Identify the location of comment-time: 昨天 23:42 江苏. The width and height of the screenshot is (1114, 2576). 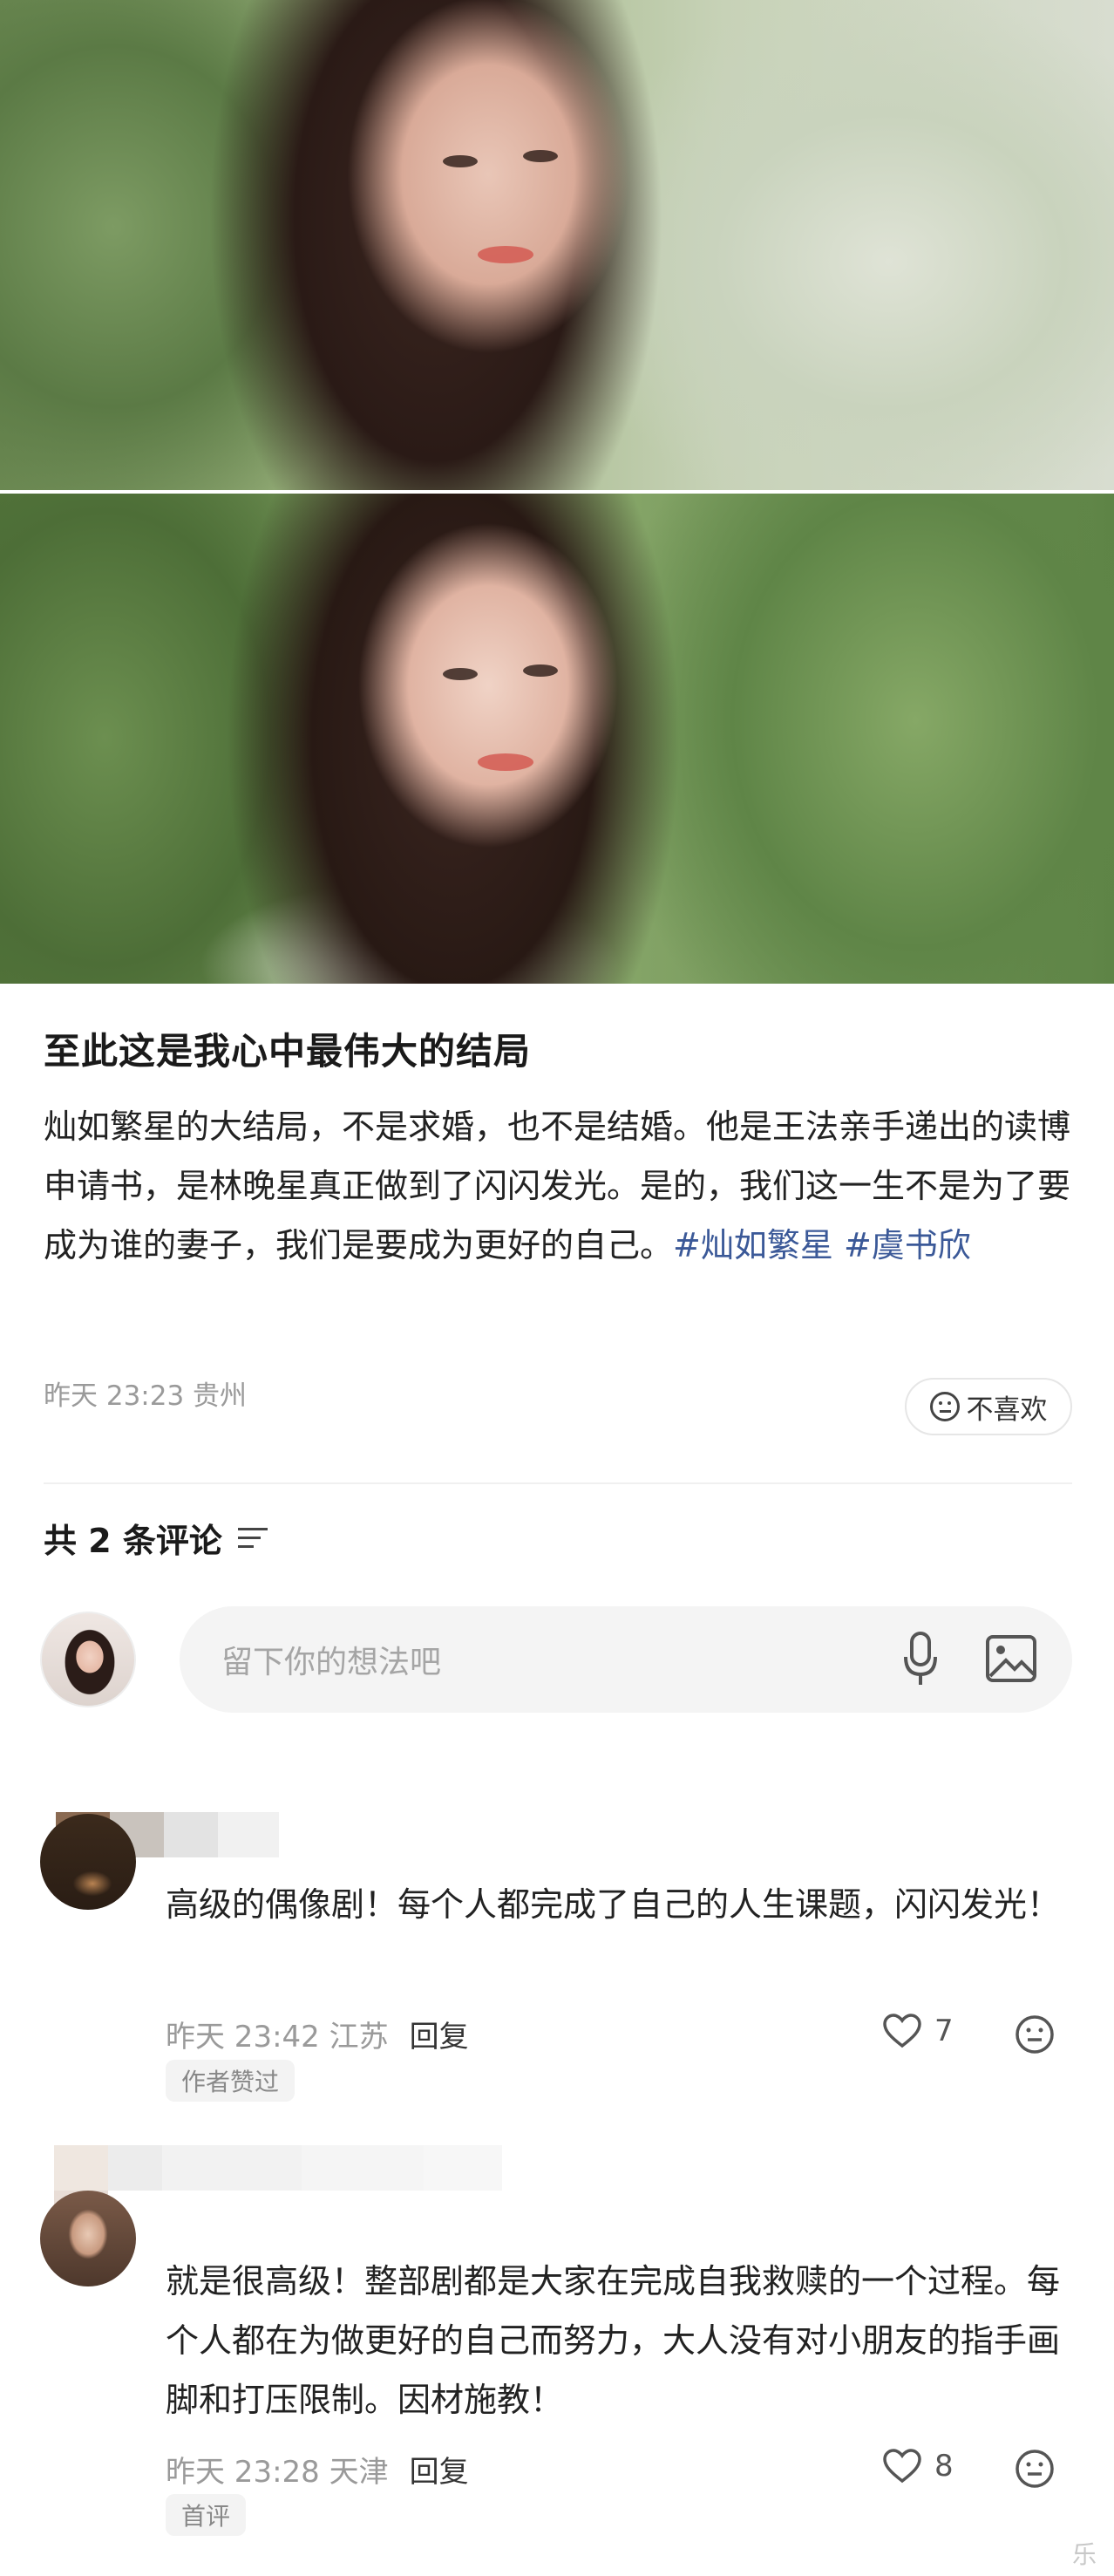
(277, 2038).